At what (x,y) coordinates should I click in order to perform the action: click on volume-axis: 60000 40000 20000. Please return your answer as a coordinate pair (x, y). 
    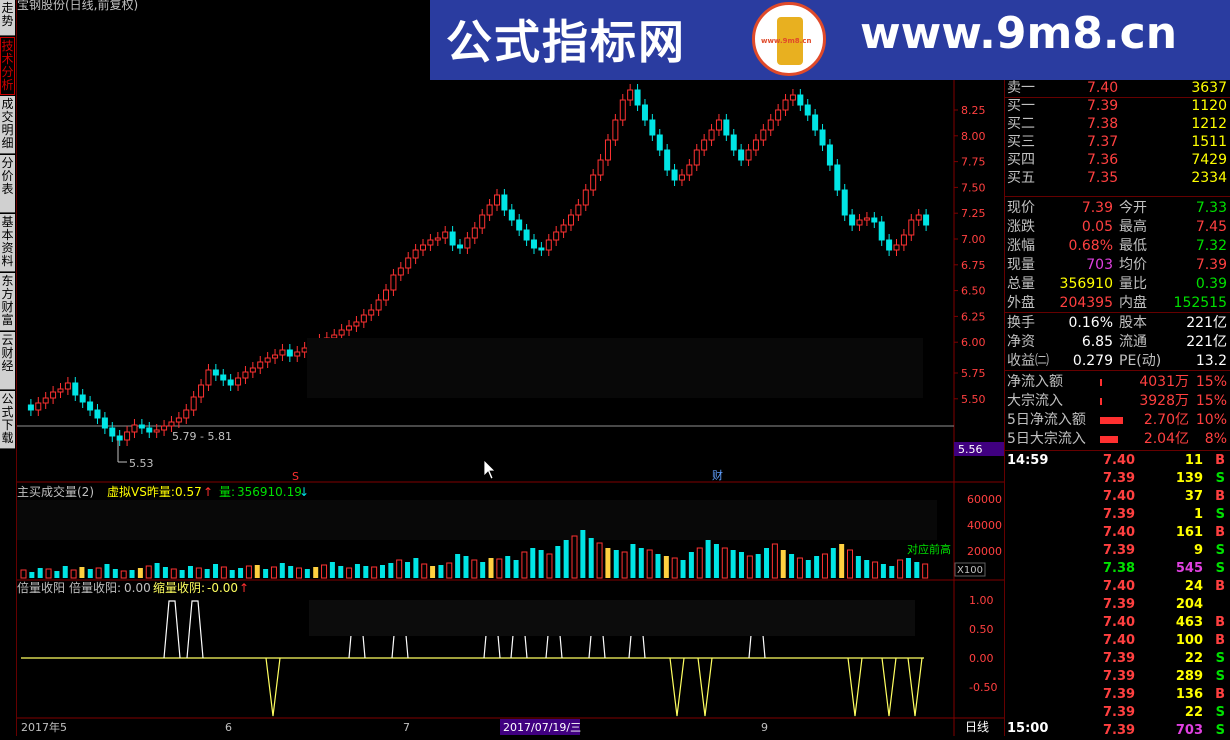
    Looking at the image, I should click on (984, 525).